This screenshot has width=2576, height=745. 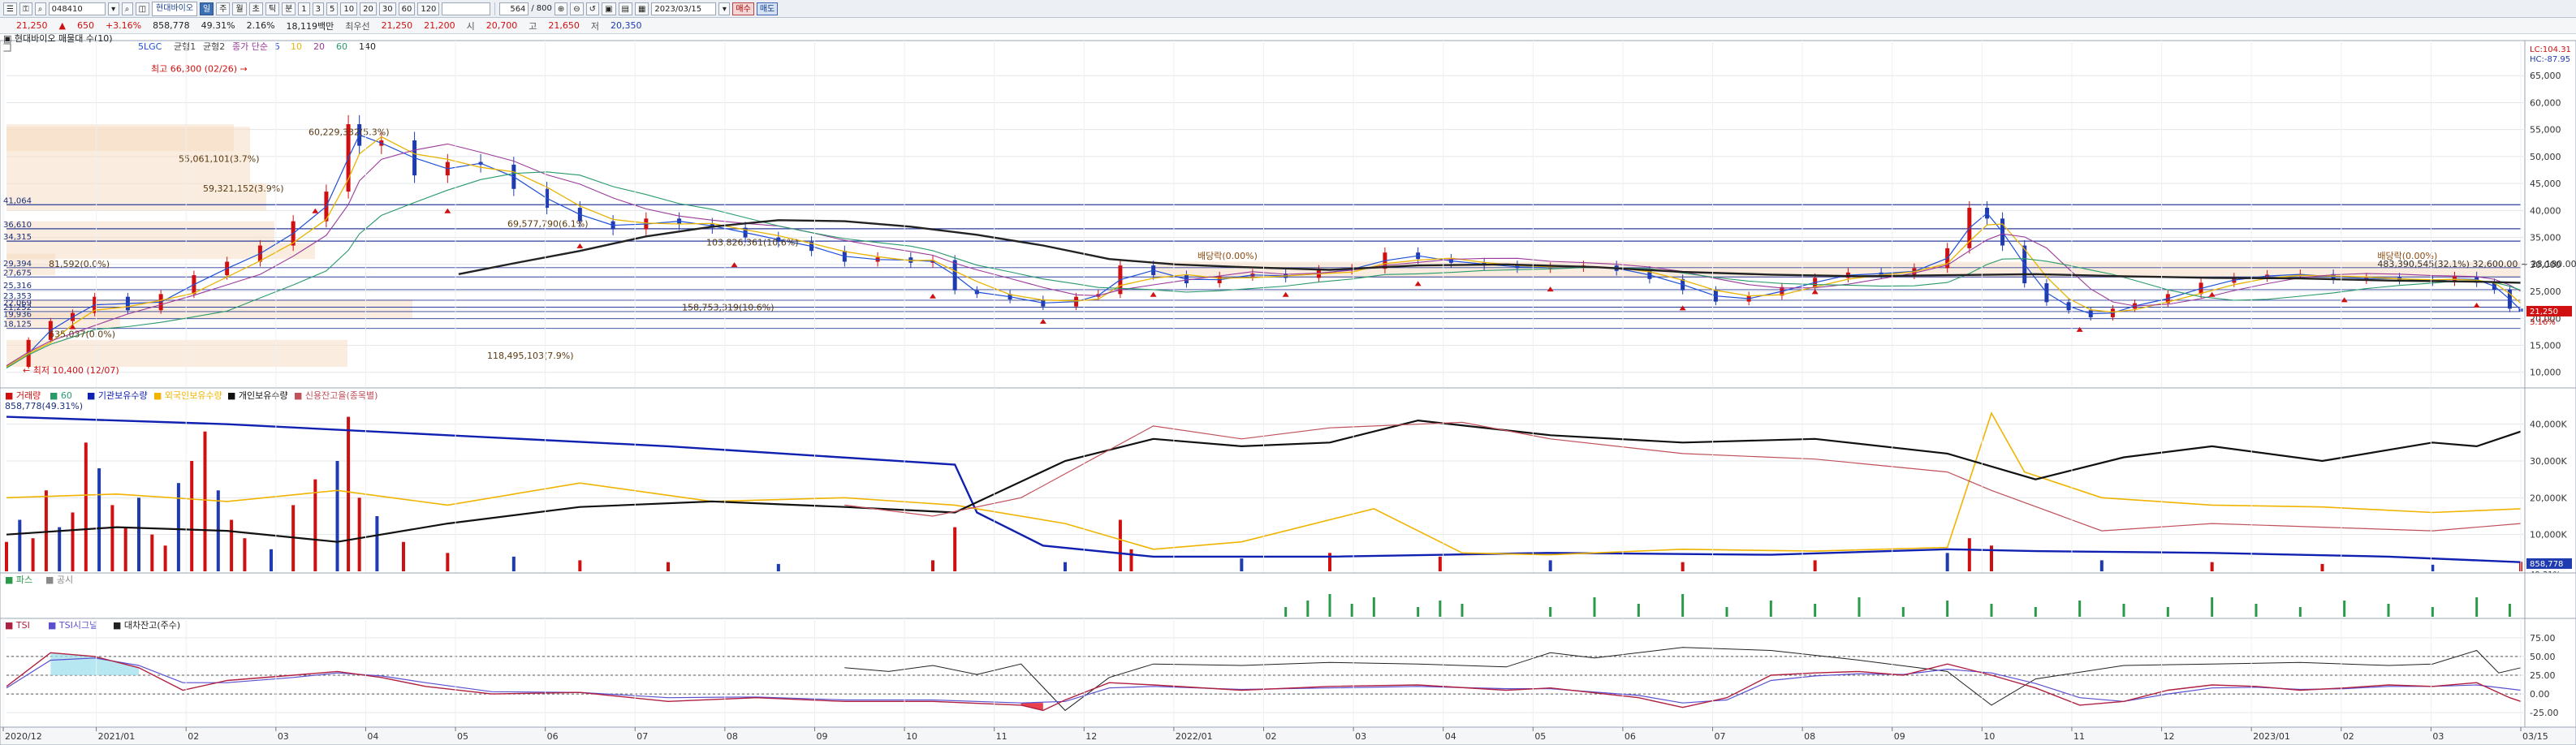 I want to click on change-arrow-icon: ▲, so click(x=62, y=25).